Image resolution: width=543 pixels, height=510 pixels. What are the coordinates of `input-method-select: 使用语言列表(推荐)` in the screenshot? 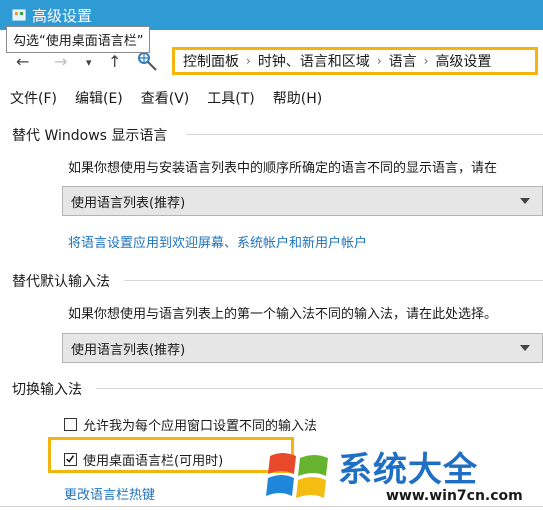 It's located at (302, 348).